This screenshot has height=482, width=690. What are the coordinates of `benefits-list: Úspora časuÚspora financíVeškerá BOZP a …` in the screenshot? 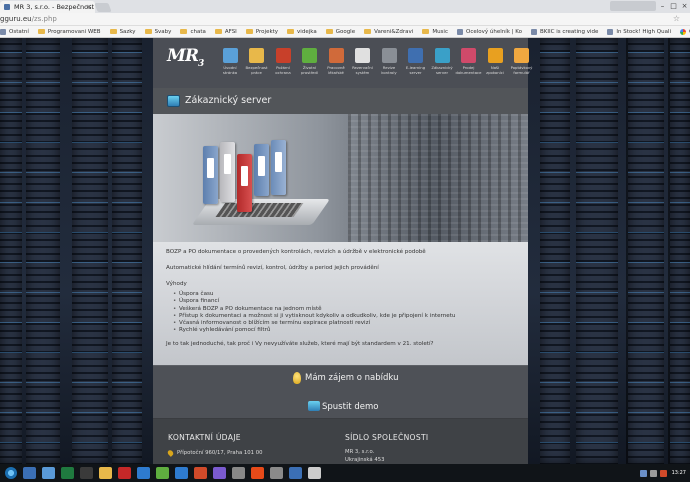 It's located at (340, 313).